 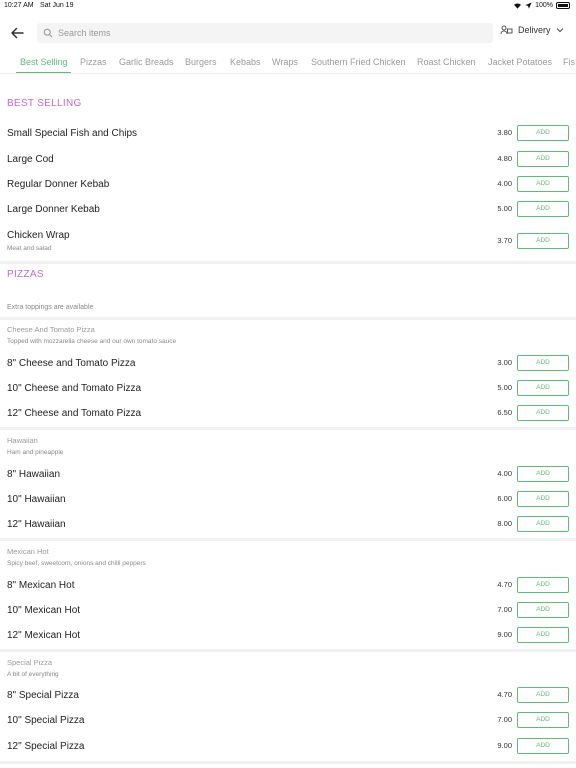 I want to click on menu-item-name: 12" Special Pizza, so click(x=46, y=746).